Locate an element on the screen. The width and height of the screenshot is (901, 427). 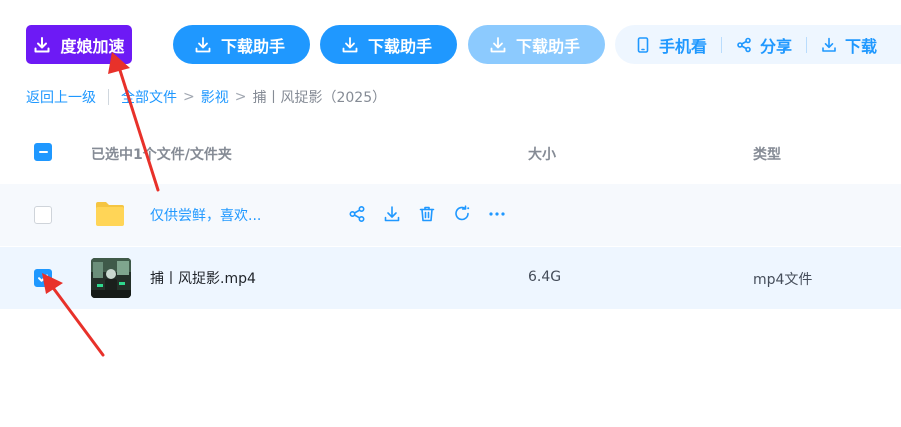
delete-icon is located at coordinates (427, 214).